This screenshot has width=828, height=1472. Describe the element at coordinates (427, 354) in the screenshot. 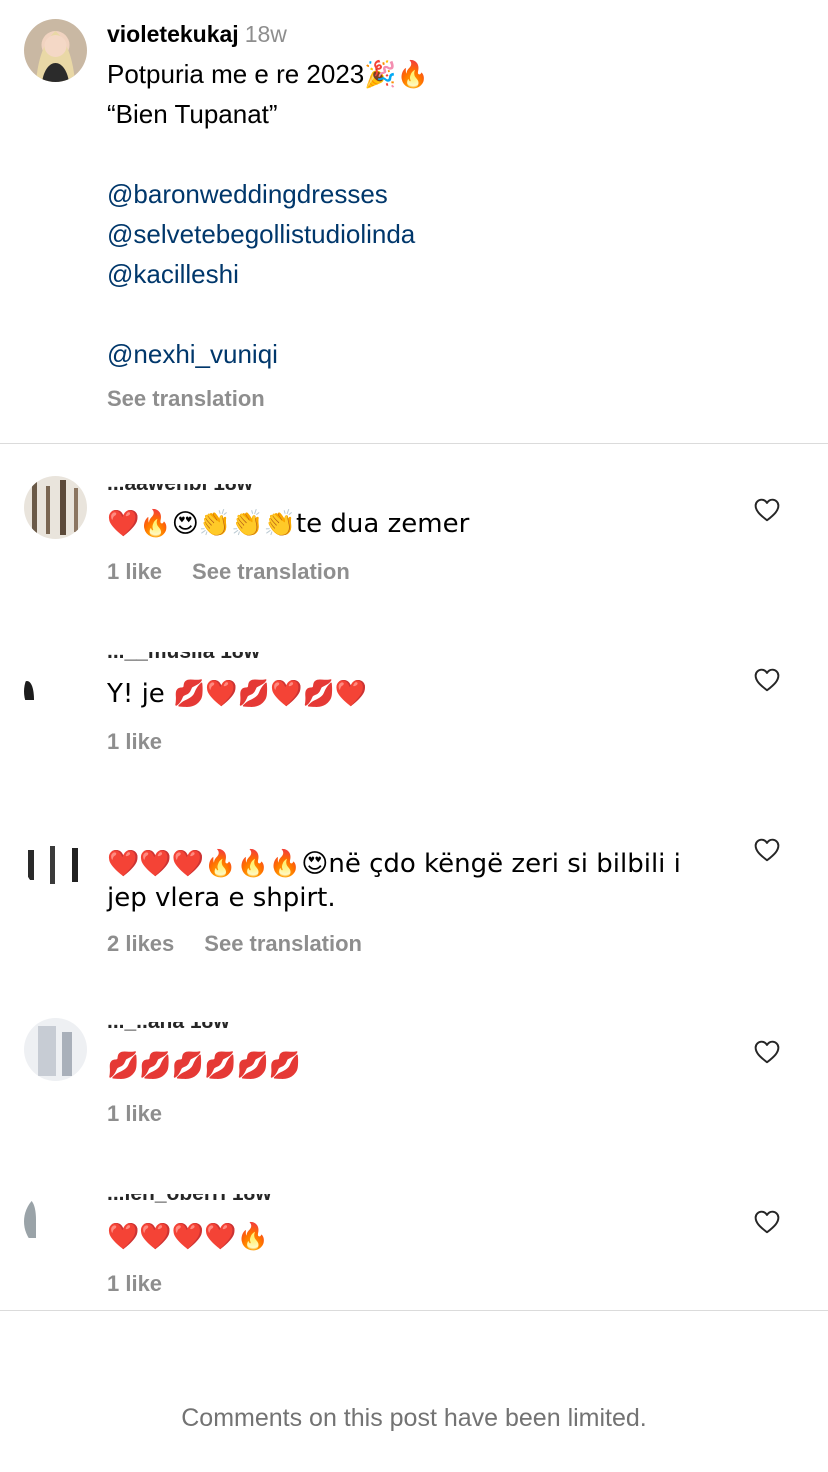

I see `mention-link: @nexhi_vuniqi` at that location.